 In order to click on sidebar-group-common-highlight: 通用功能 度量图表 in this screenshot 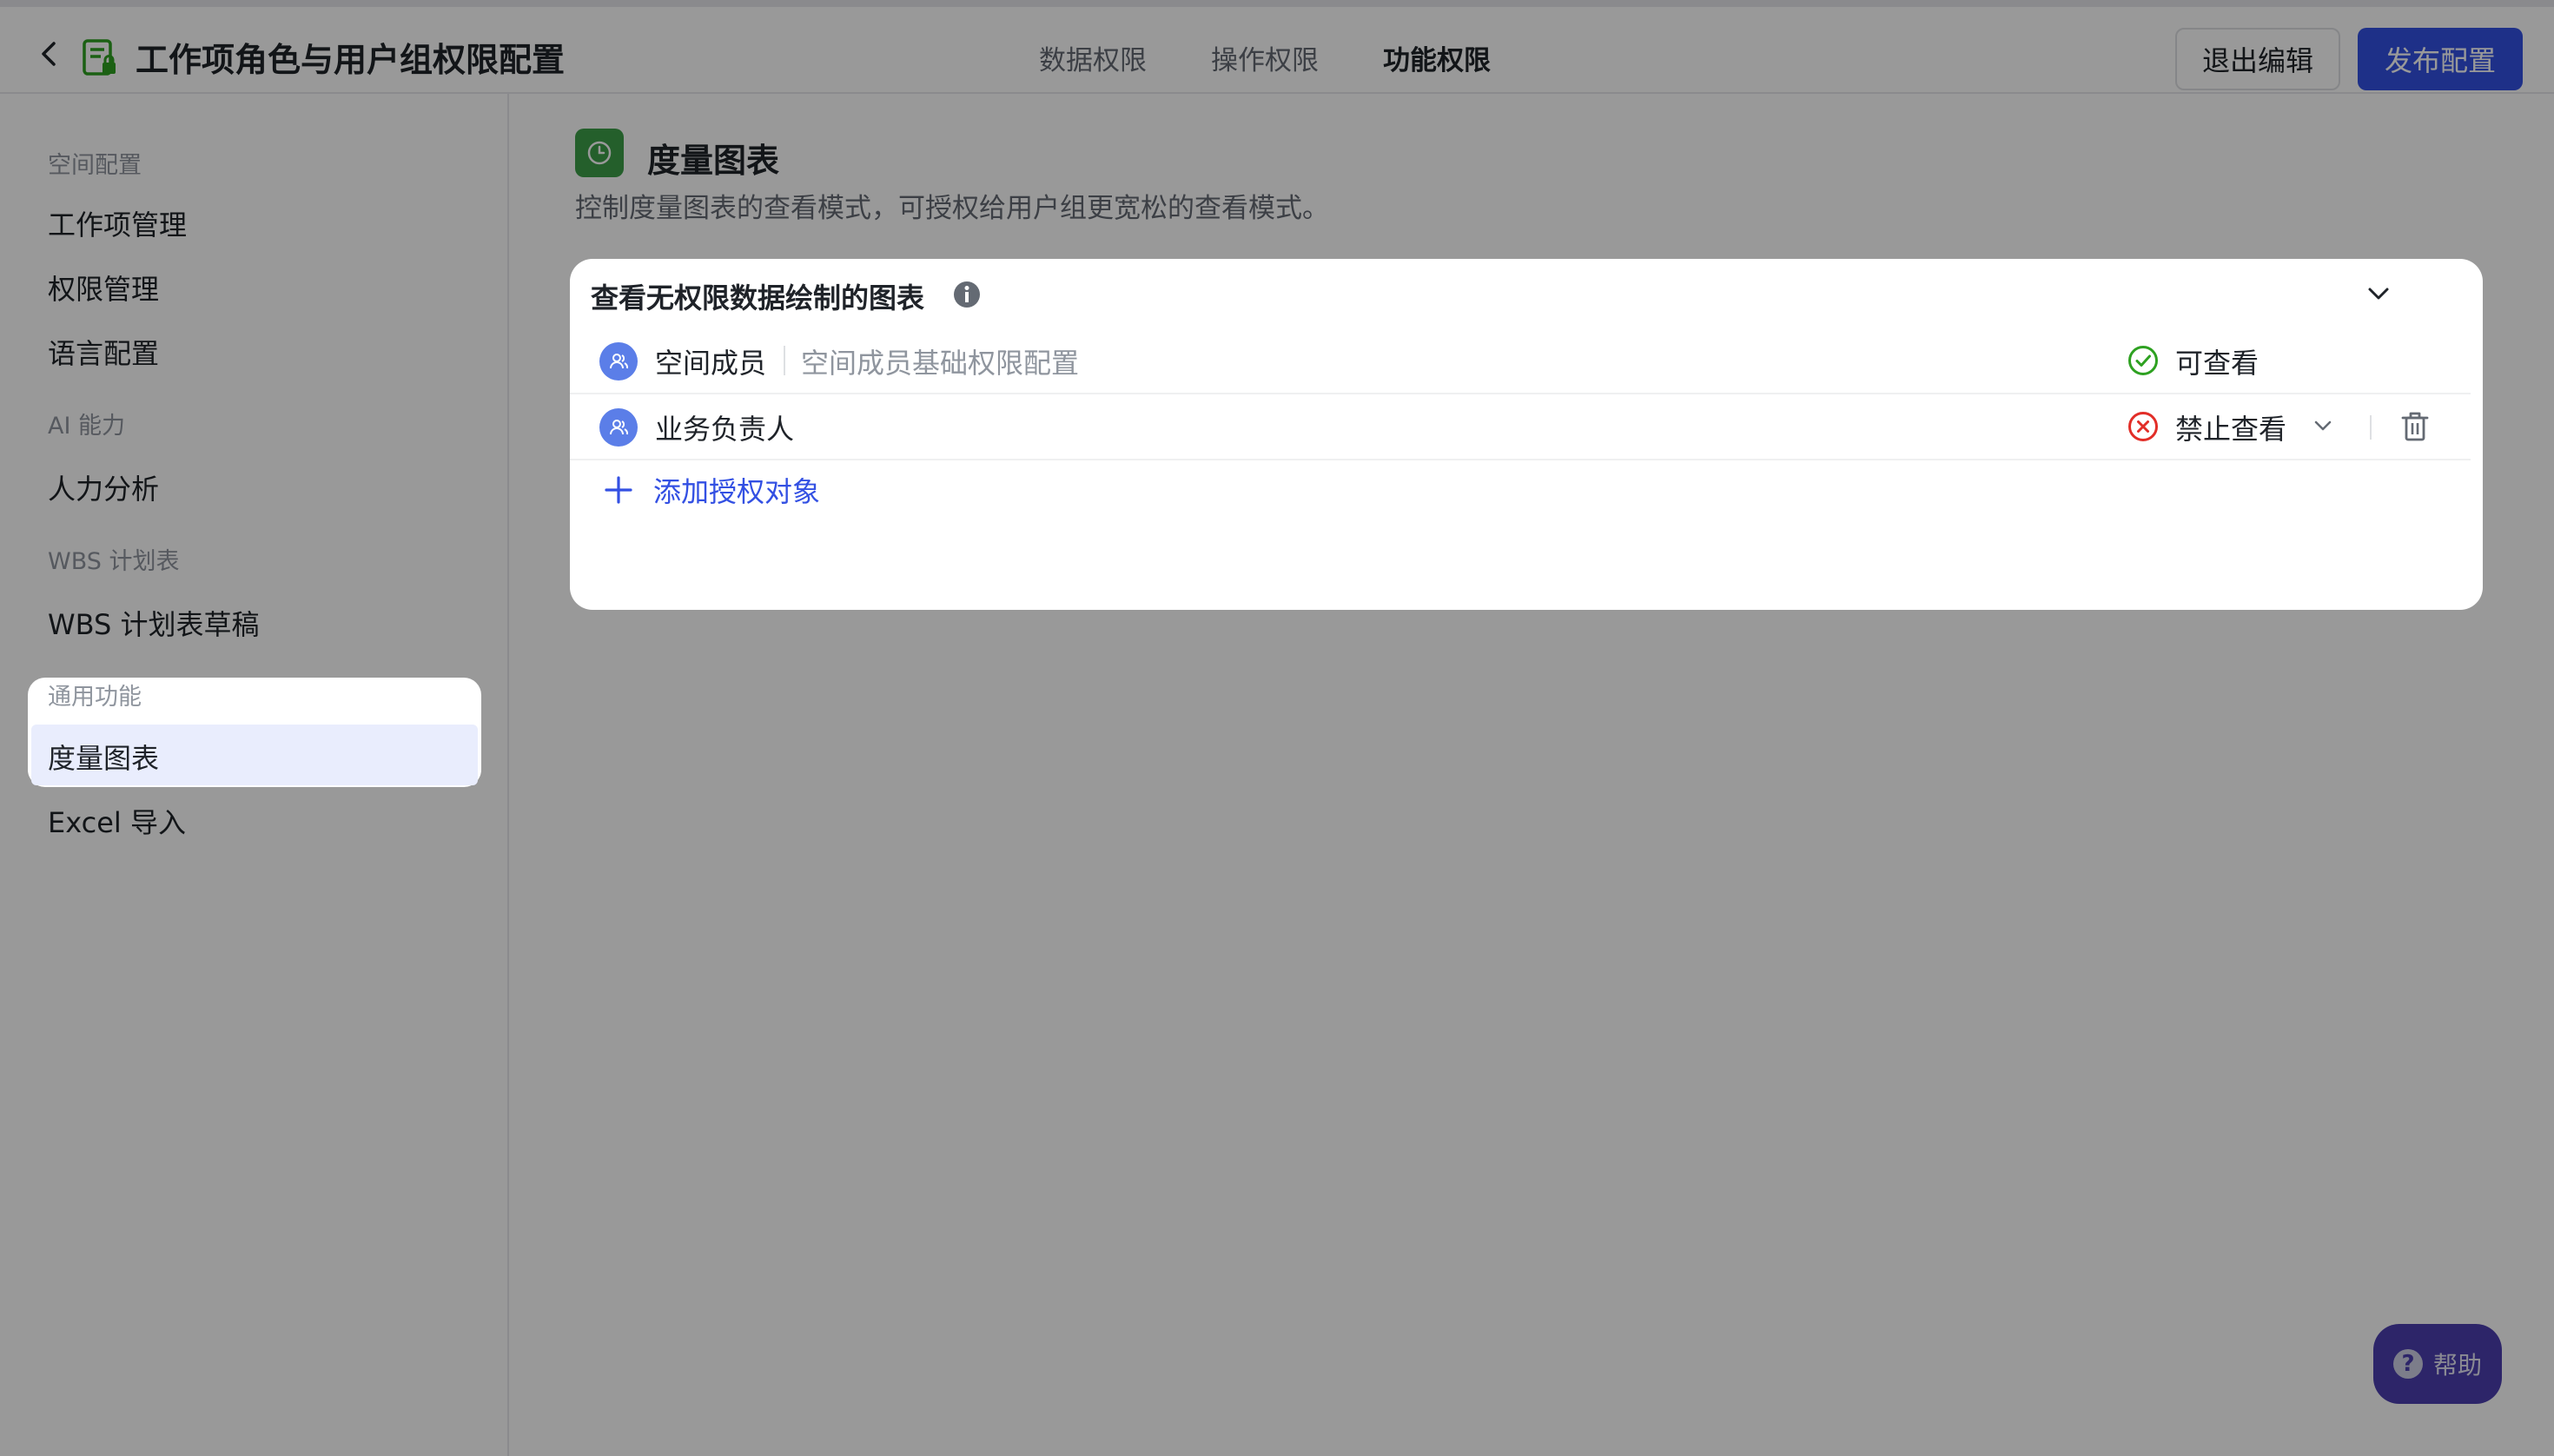, I will do `click(254, 732)`.